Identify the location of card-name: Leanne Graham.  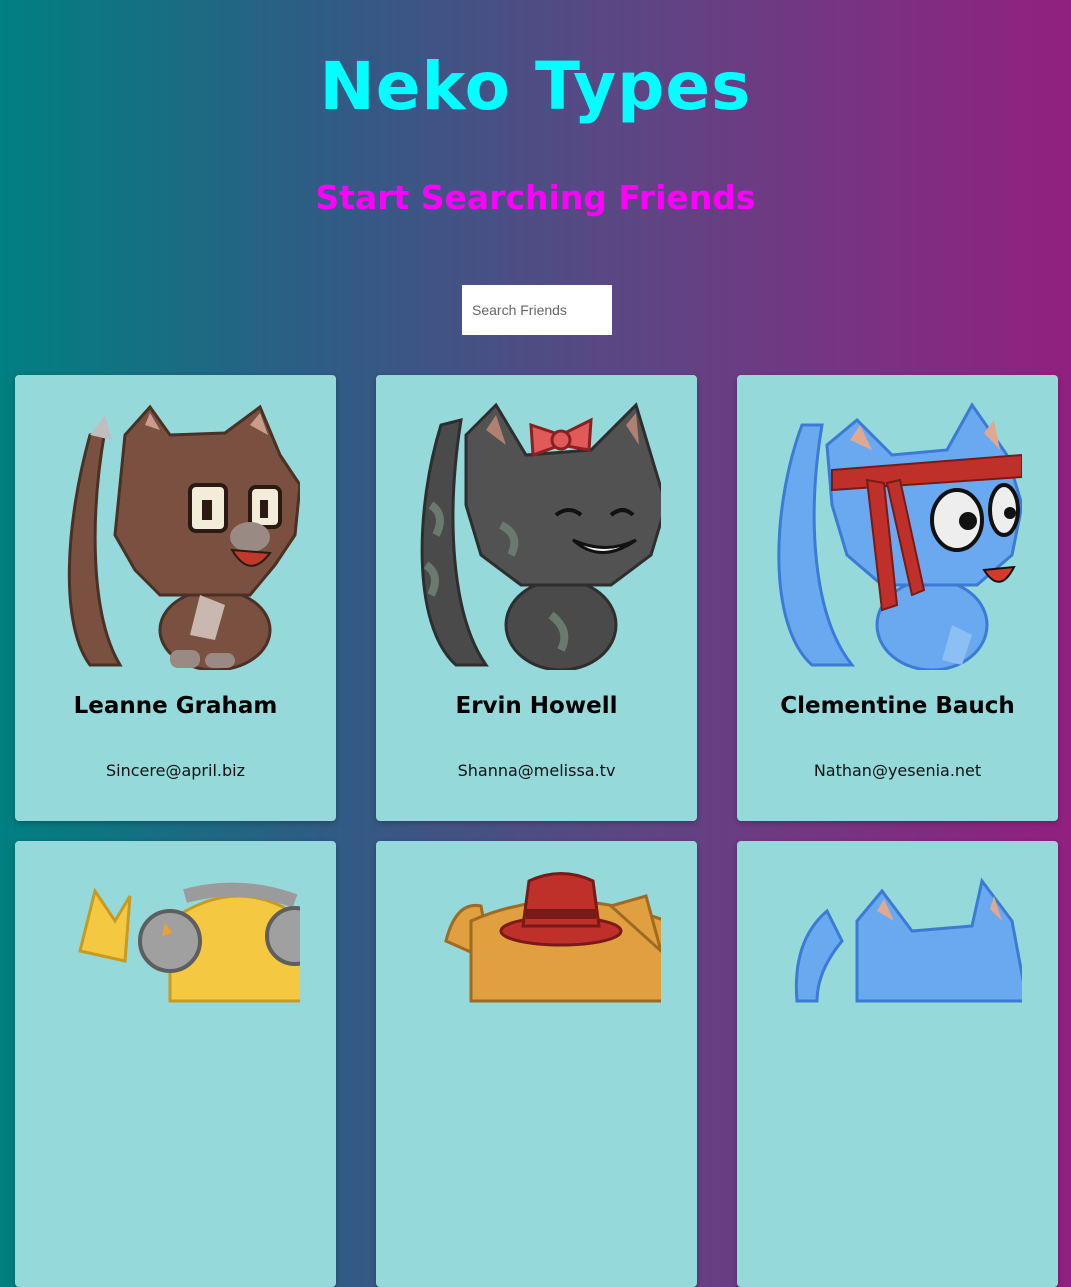
(175, 706).